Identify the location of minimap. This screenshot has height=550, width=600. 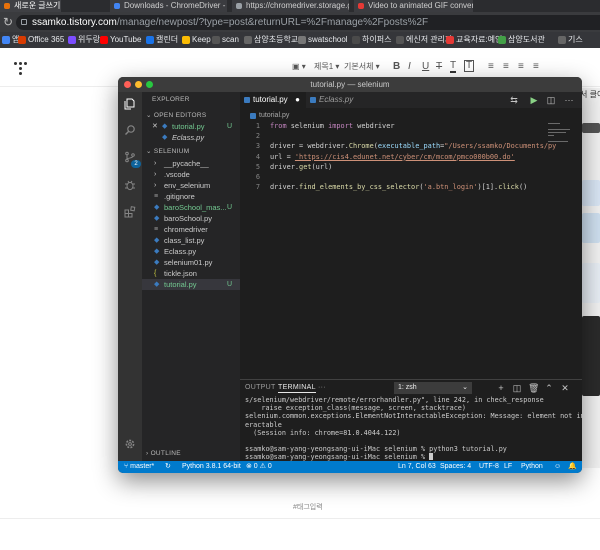
(559, 151).